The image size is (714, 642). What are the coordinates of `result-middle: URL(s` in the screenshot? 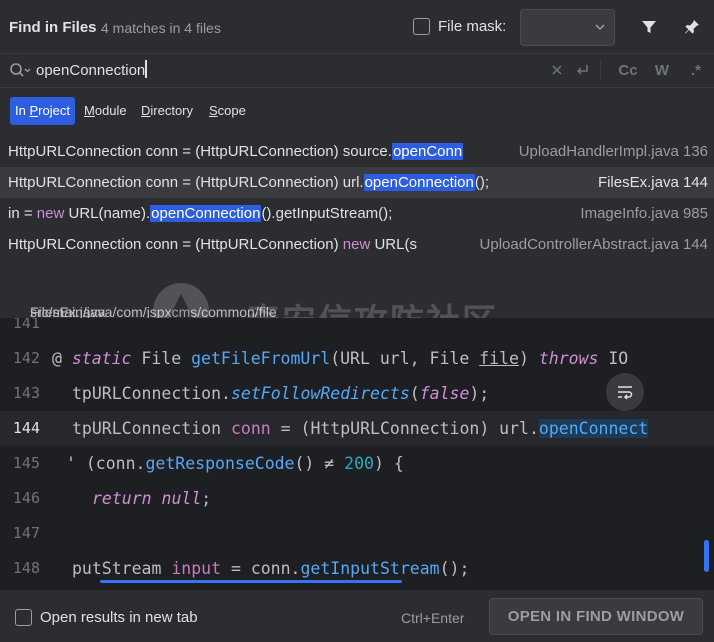 It's located at (393, 244).